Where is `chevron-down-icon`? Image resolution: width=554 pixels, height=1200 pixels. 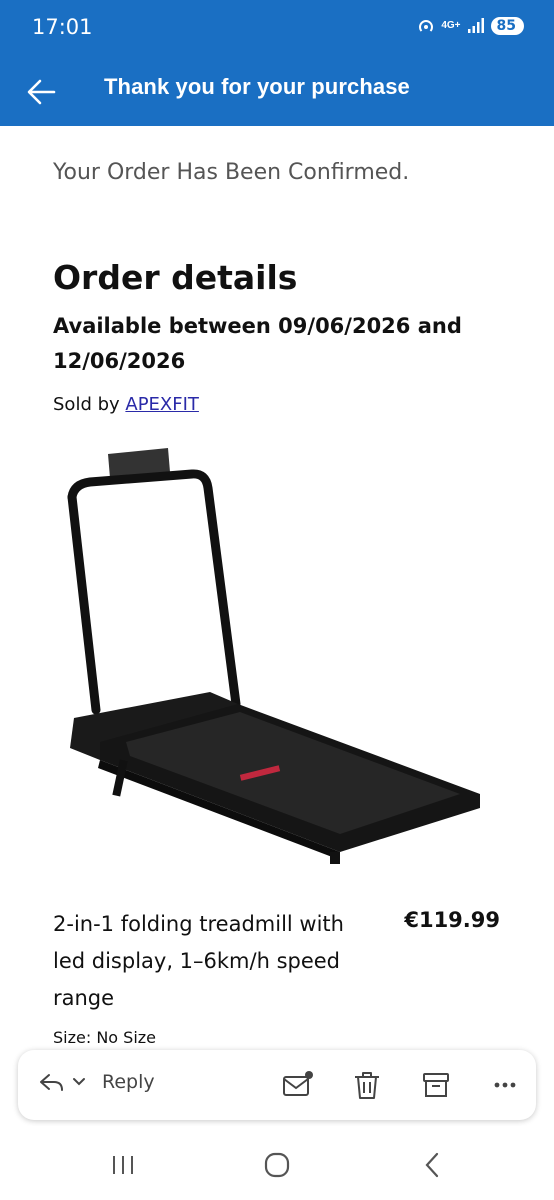 chevron-down-icon is located at coordinates (79, 1082).